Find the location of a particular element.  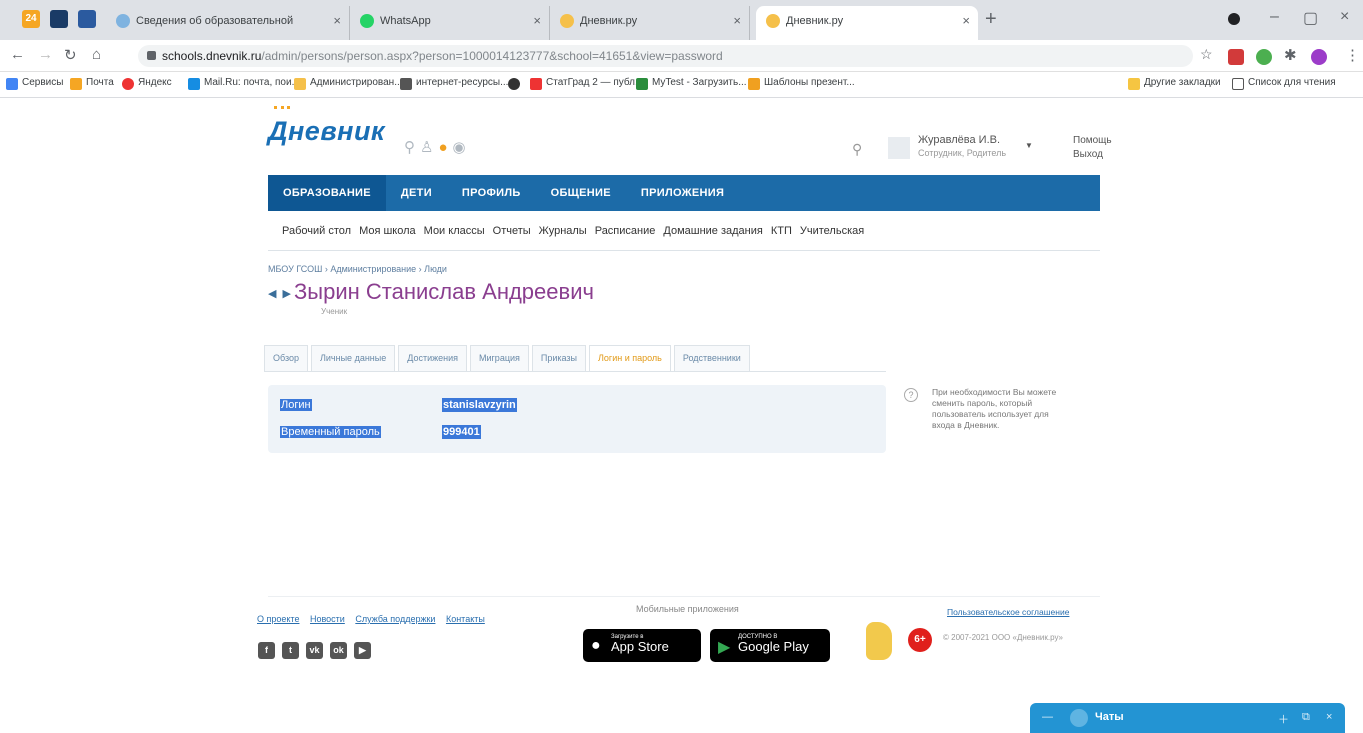

bookmark-item: Сервисы is located at coordinates (34, 83).